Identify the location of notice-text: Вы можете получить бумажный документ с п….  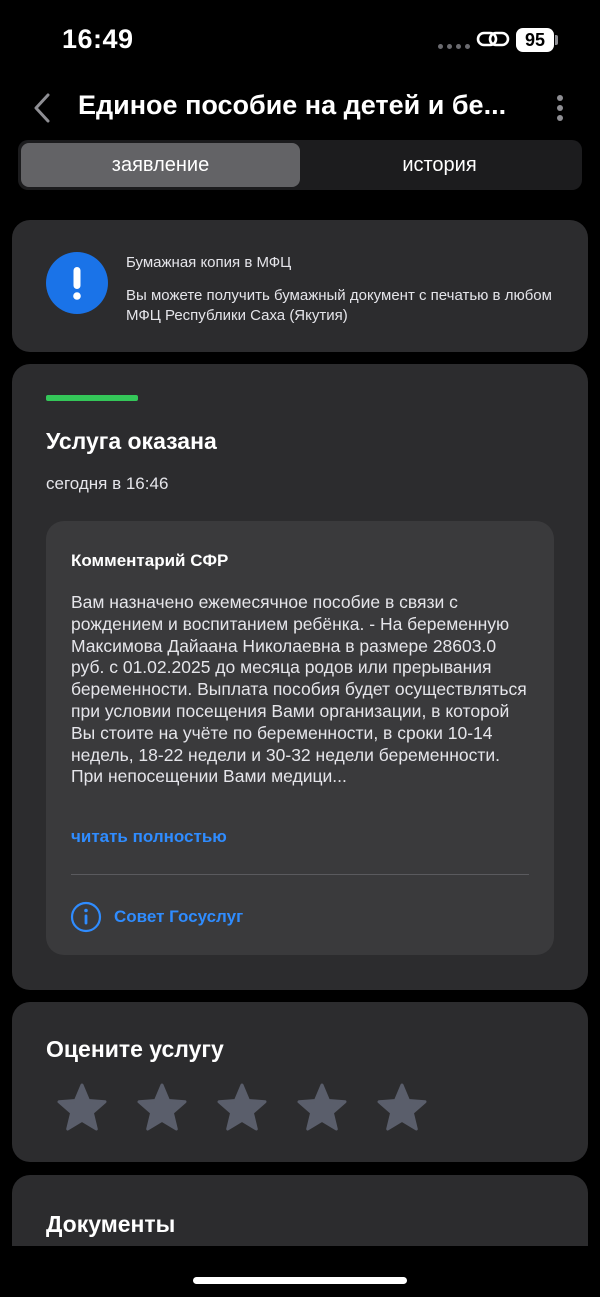
(339, 305).